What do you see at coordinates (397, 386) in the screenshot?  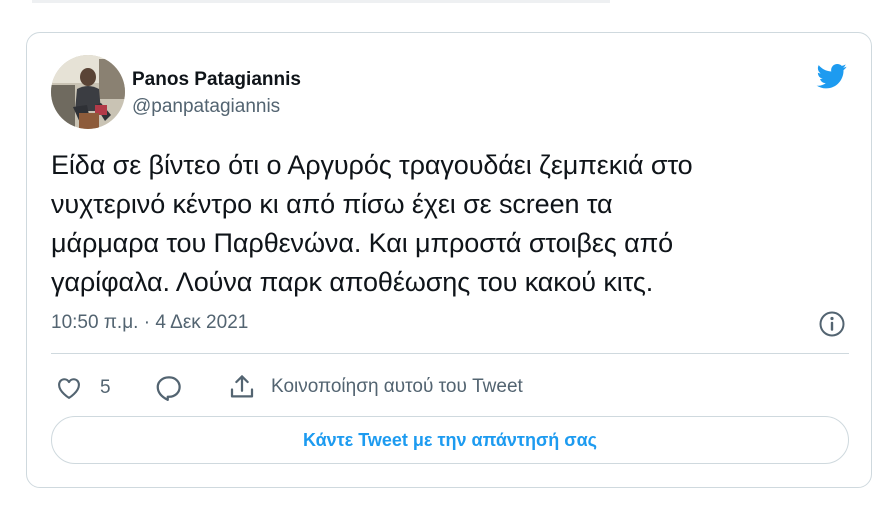 I see `share-label: Κοινοποίηση αυτού του Tweet` at bounding box center [397, 386].